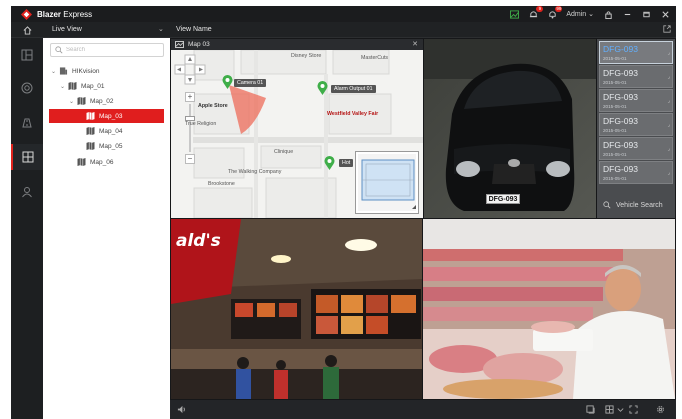  Describe the element at coordinates (161, 29) in the screenshot. I see `live-view-collapse-icon: ⌄` at that location.